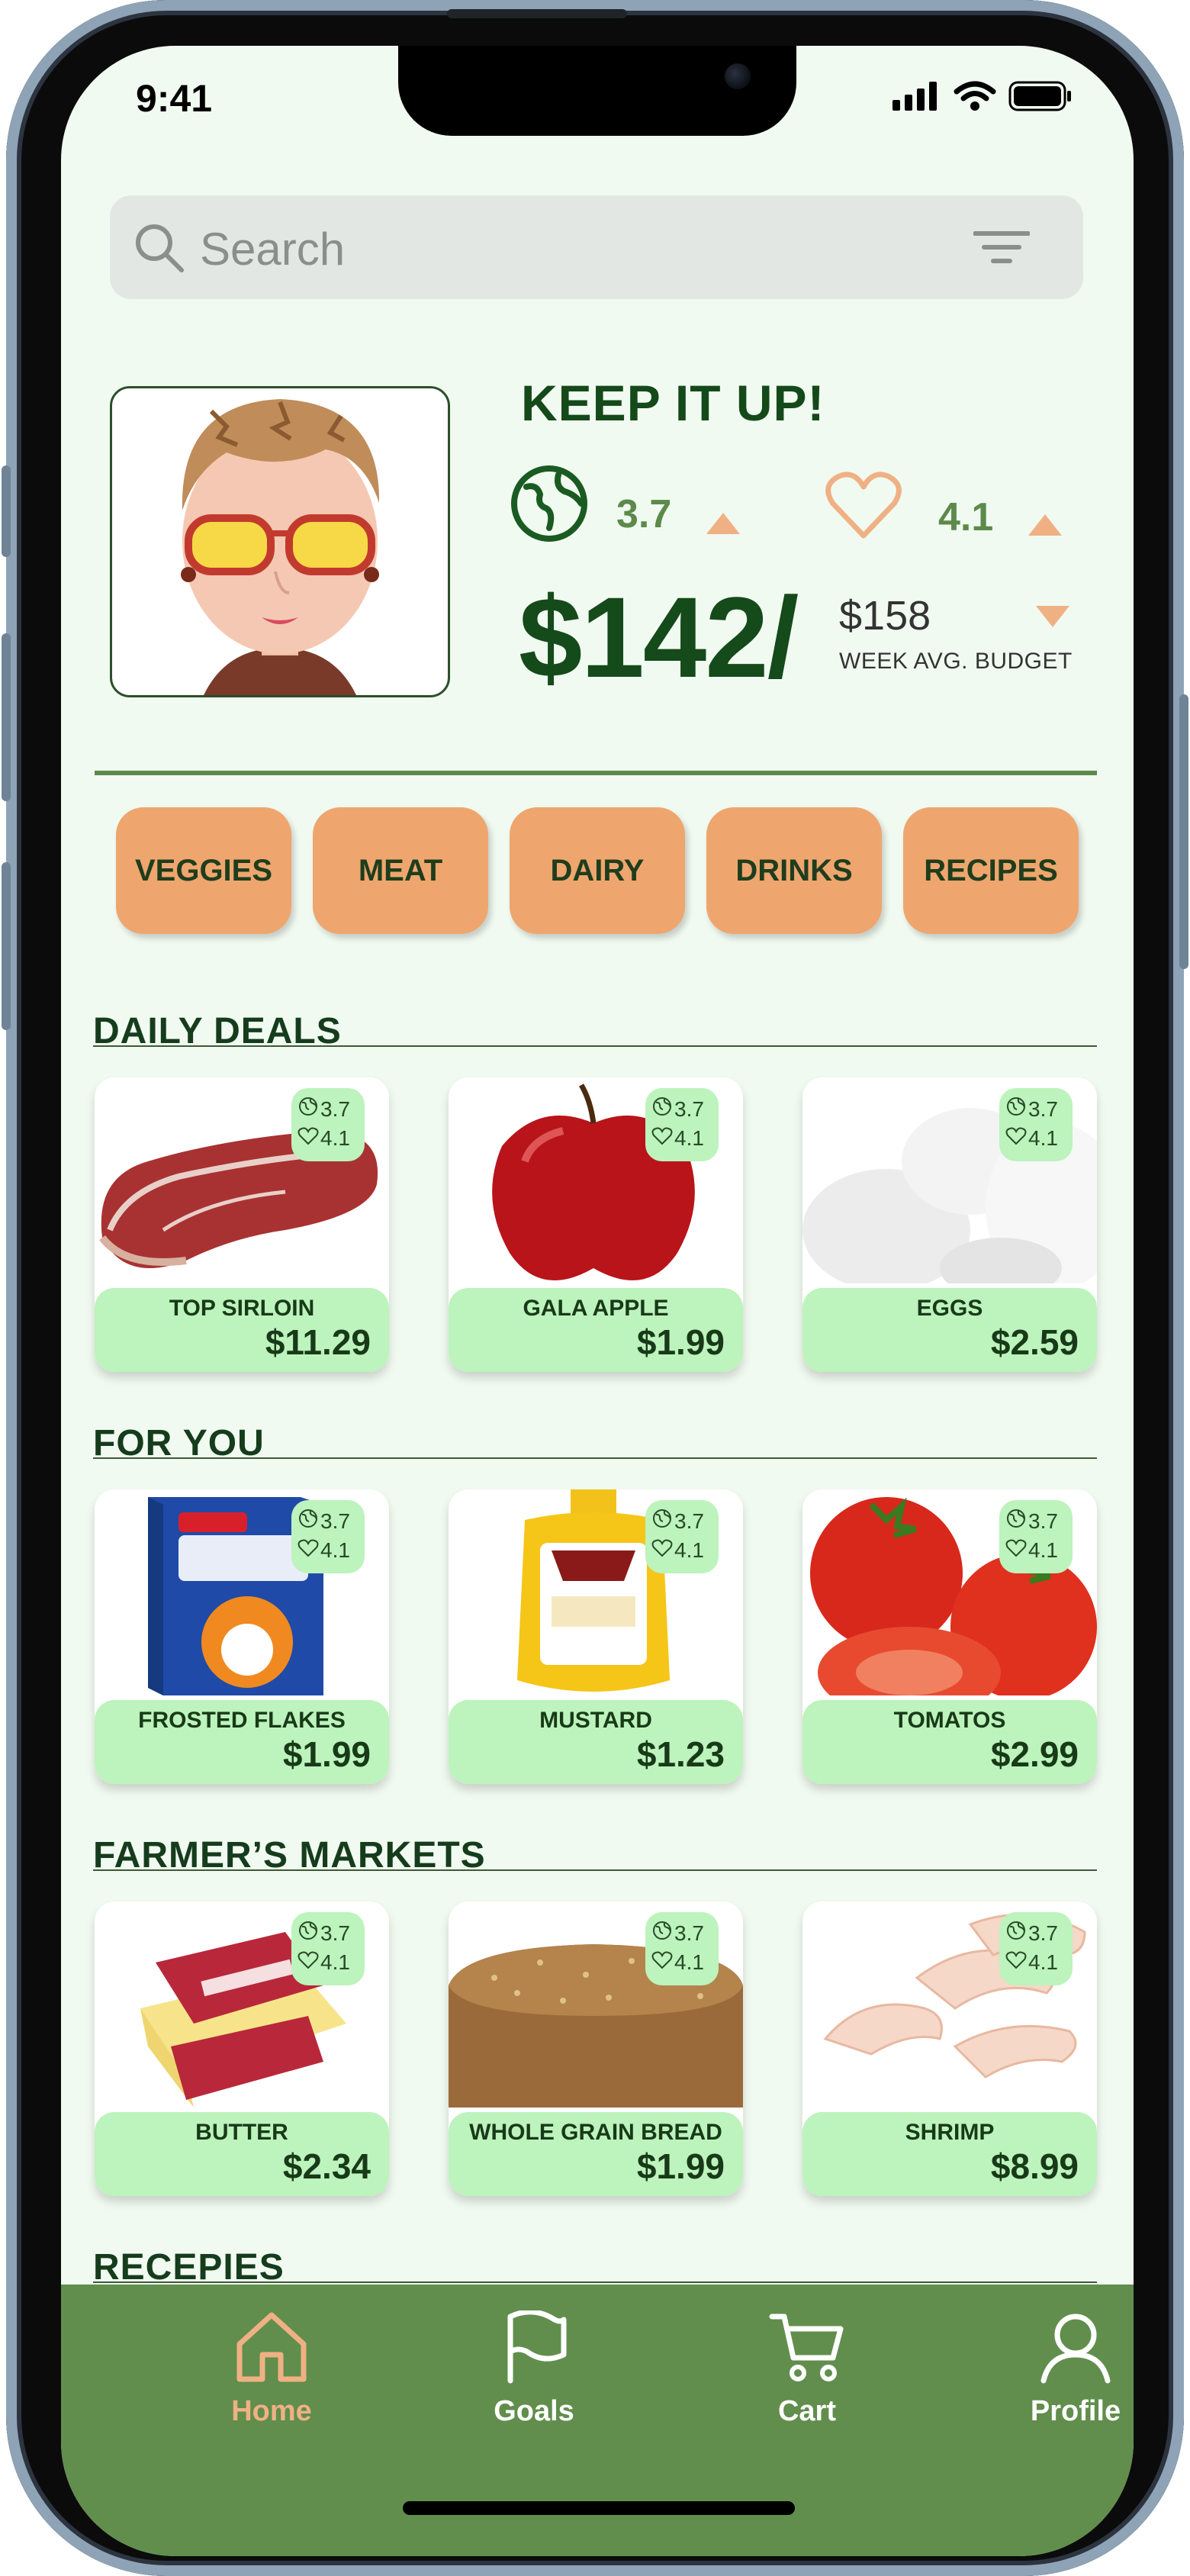  What do you see at coordinates (991, 870) in the screenshot?
I see `category-recipes-button: RECIPES` at bounding box center [991, 870].